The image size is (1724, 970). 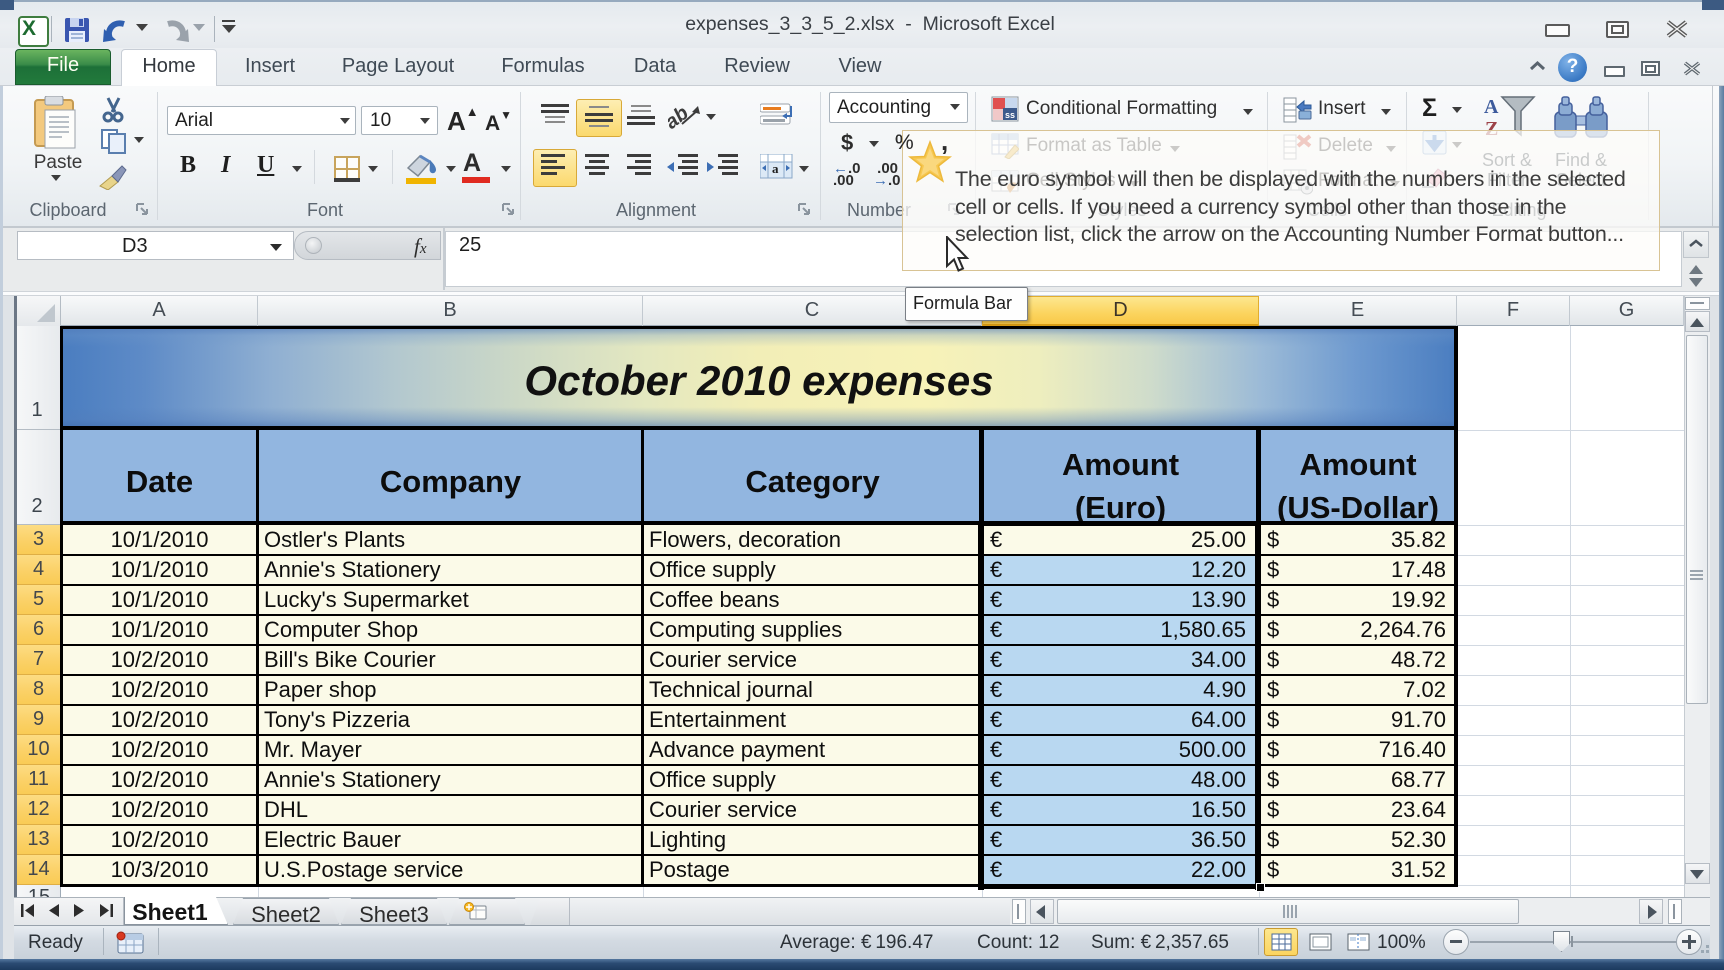 I want to click on svg-text: ss, so click(x=1010, y=115).